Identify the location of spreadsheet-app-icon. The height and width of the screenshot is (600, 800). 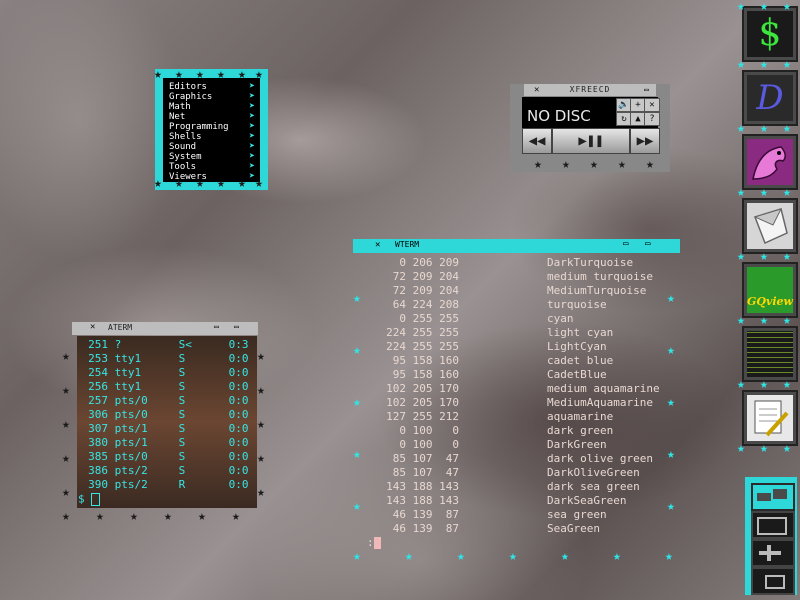
(770, 354).